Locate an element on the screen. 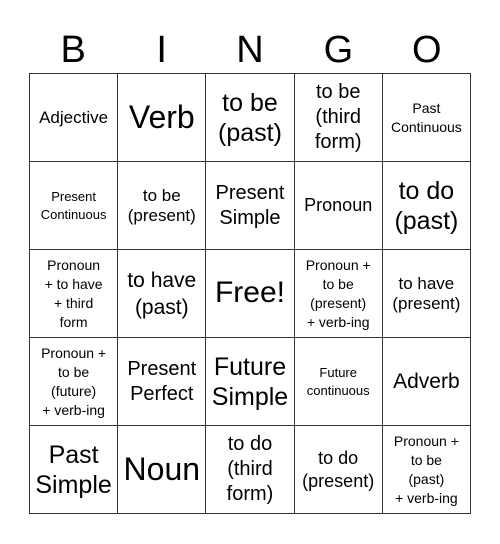  cell-text: Future Simple is located at coordinates (250, 381).